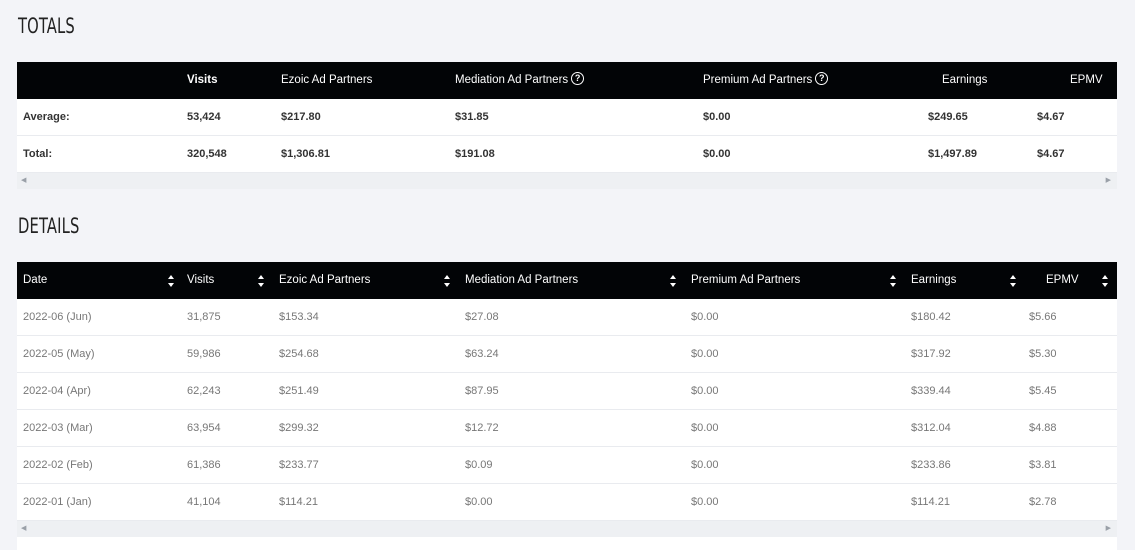 The height and width of the screenshot is (550, 1135). What do you see at coordinates (479, 502) in the screenshot?
I see `details-cell-mediation: $0.00` at bounding box center [479, 502].